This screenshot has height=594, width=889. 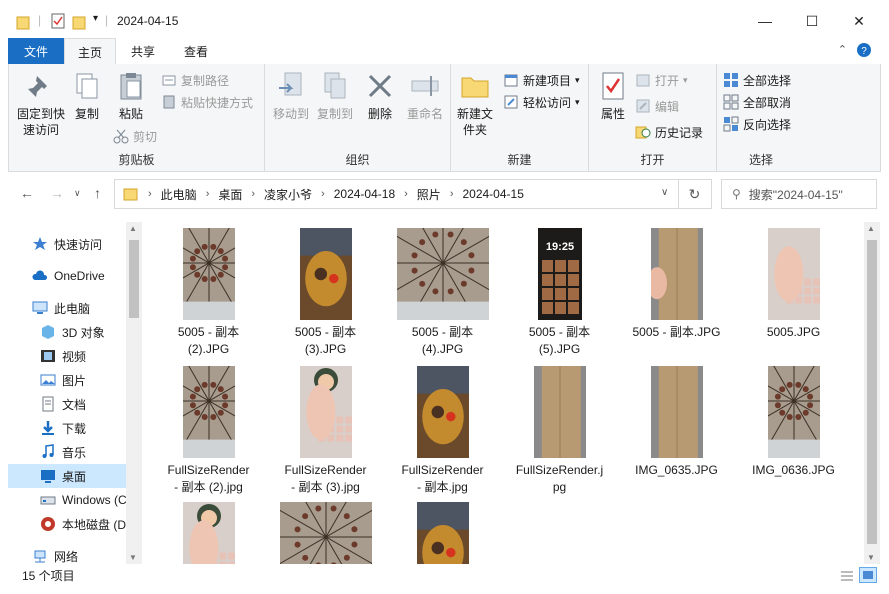 What do you see at coordinates (208, 291) in the screenshot?
I see `file-item: 5005 - 副本 (2).JPG` at bounding box center [208, 291].